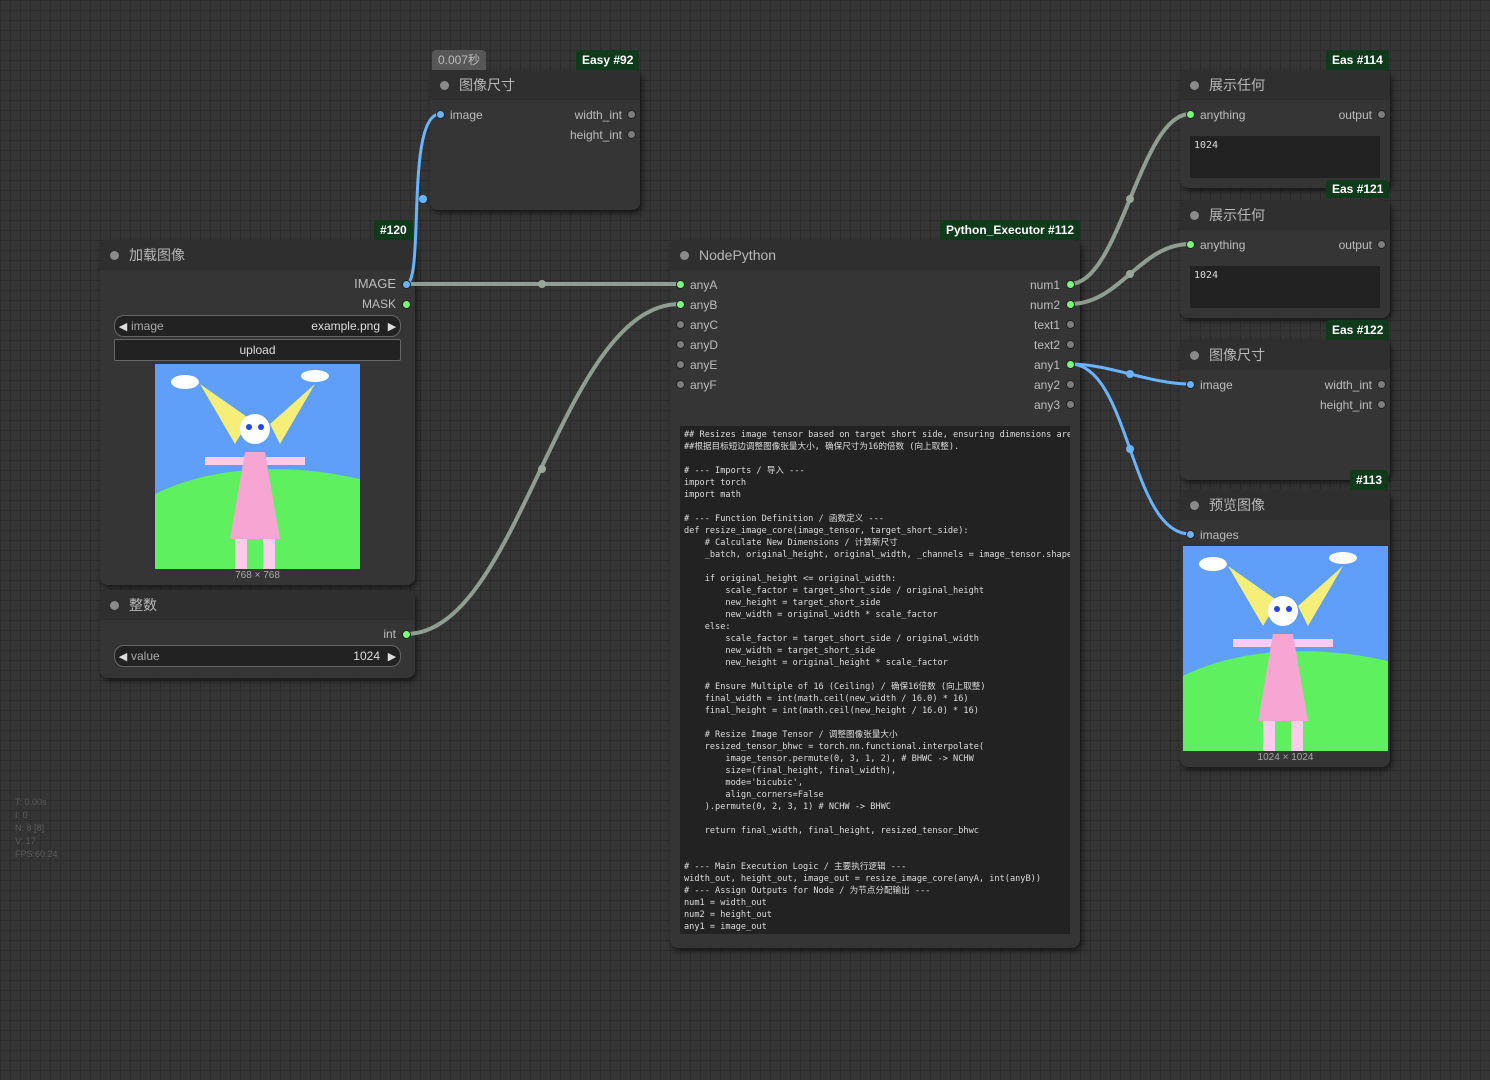 This screenshot has width=1490, height=1080. I want to click on input-anyB-label: anyB, so click(704, 305).